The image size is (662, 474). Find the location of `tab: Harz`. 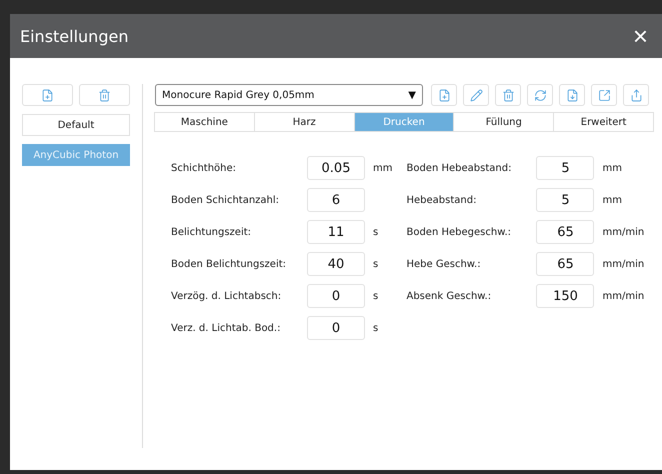

tab: Harz is located at coordinates (304, 122).